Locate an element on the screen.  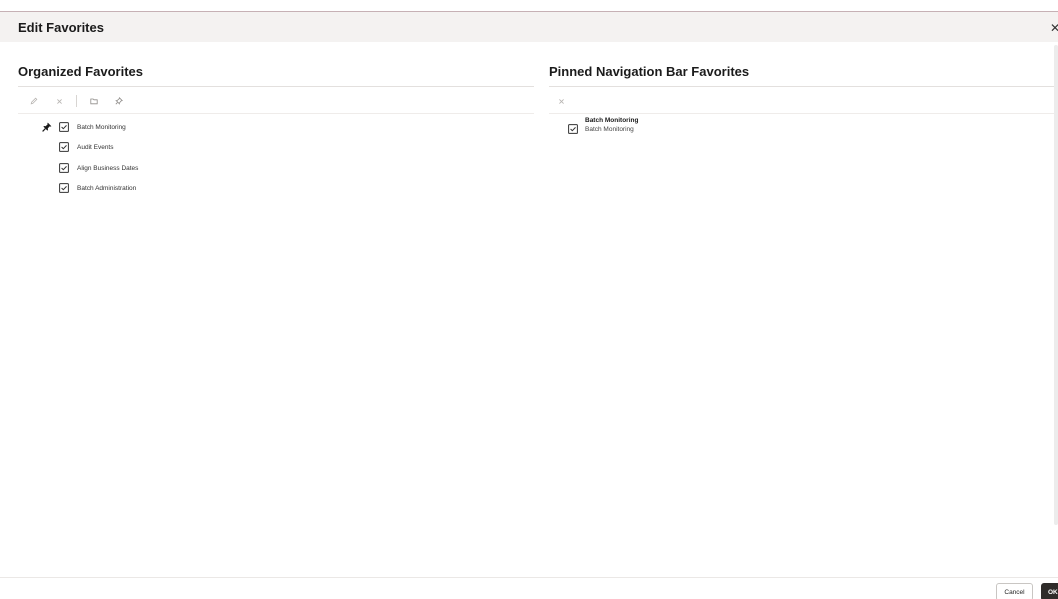
cancel-button: Cancel is located at coordinates (1014, 591).